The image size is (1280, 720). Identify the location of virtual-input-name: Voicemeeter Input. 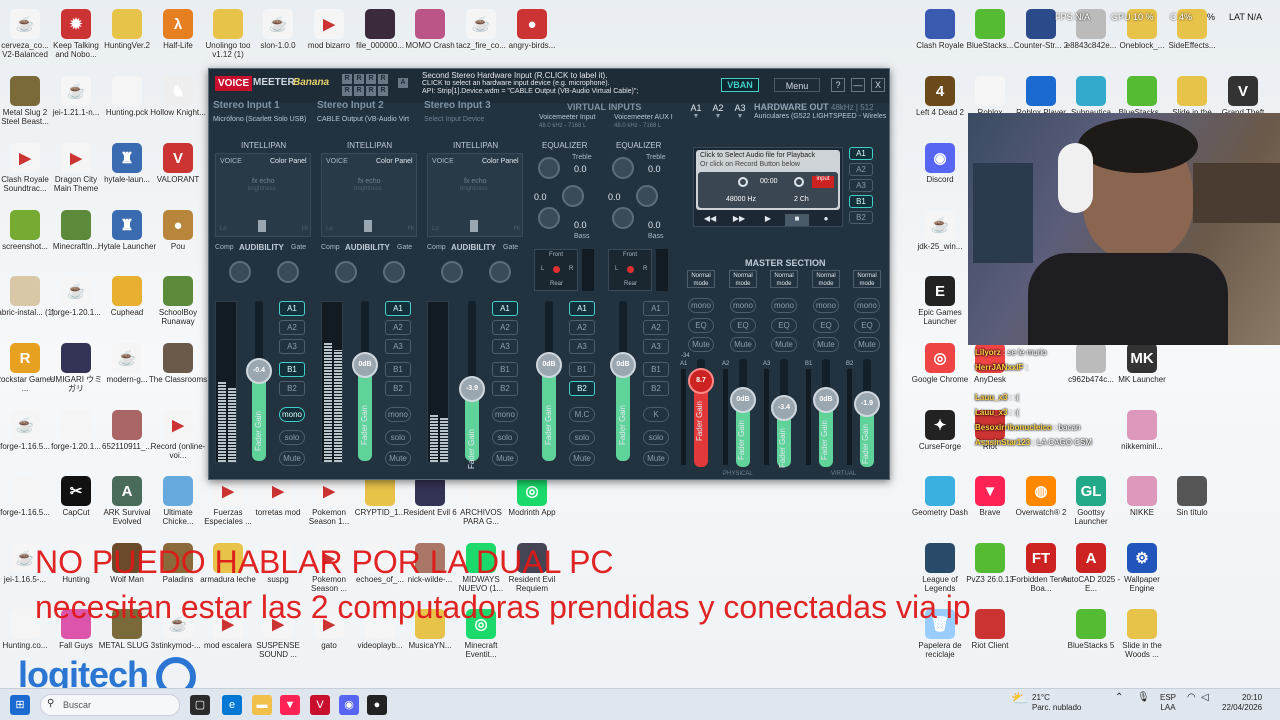
(567, 117).